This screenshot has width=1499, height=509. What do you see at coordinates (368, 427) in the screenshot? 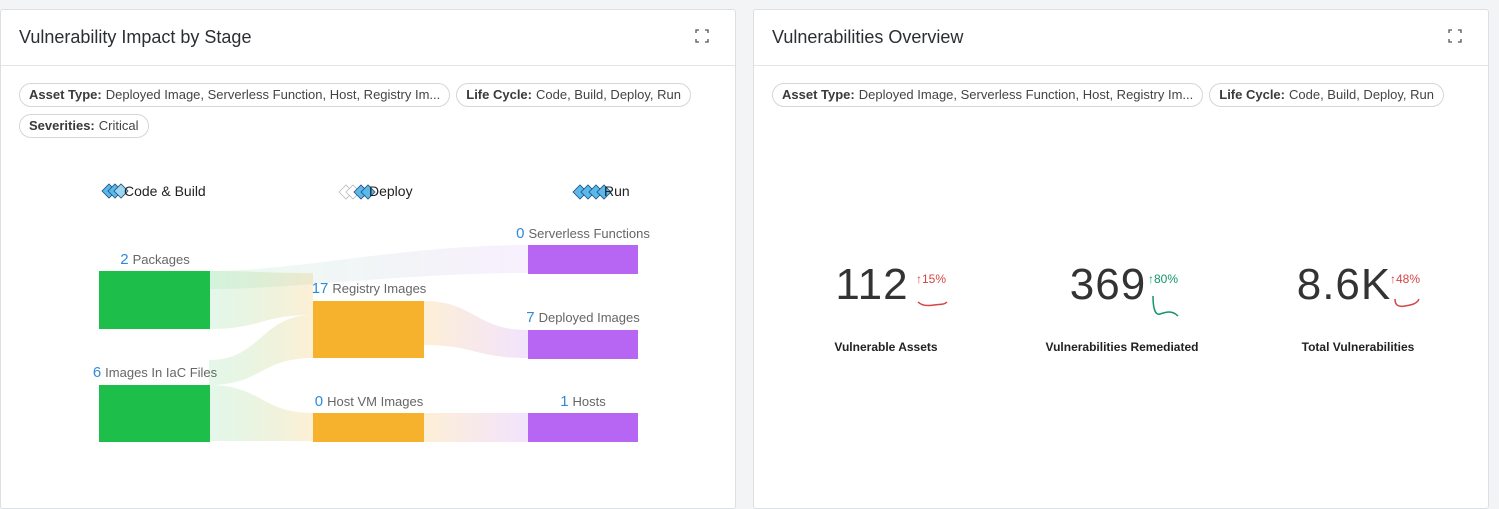
I see `node-host-vm-images` at bounding box center [368, 427].